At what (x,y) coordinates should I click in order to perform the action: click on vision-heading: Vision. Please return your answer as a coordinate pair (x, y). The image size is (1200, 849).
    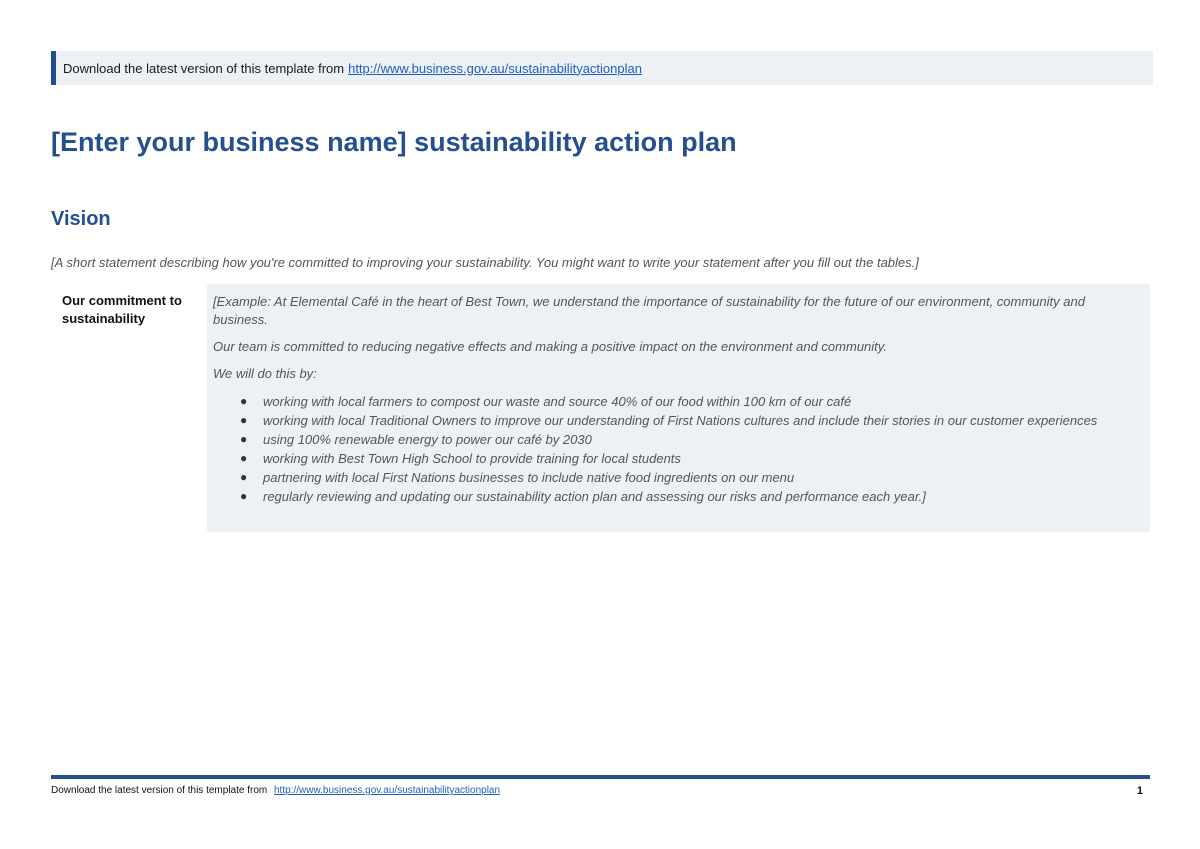
    Looking at the image, I should click on (81, 219).